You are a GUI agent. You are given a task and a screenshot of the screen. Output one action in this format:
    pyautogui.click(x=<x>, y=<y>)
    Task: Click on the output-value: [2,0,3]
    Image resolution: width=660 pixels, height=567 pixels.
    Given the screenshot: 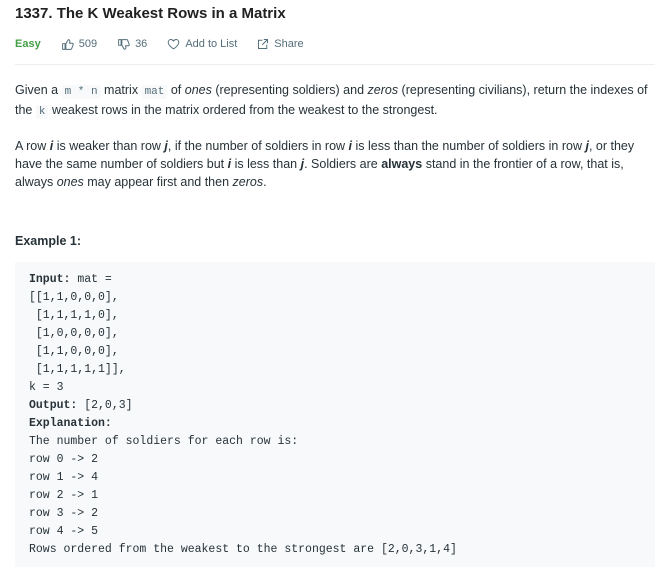 What is the action you would take?
    pyautogui.click(x=105, y=405)
    